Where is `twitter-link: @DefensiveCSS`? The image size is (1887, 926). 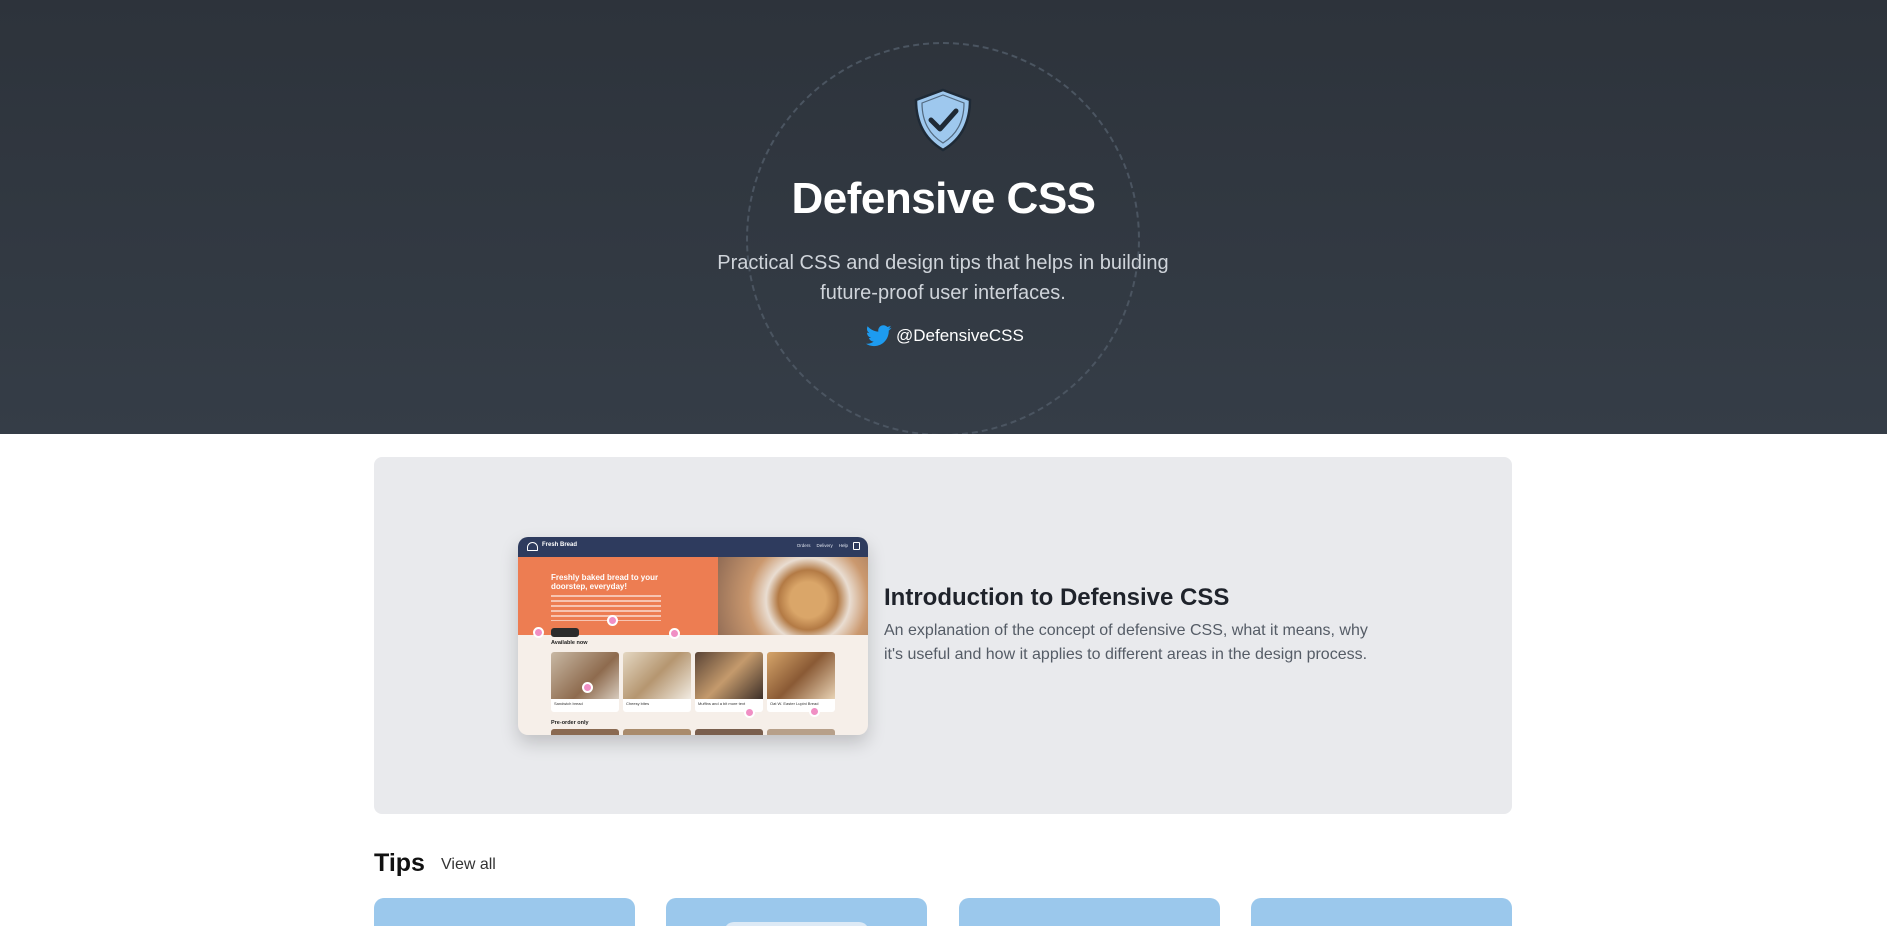
twitter-link: @DefensiveCSS is located at coordinates (945, 336).